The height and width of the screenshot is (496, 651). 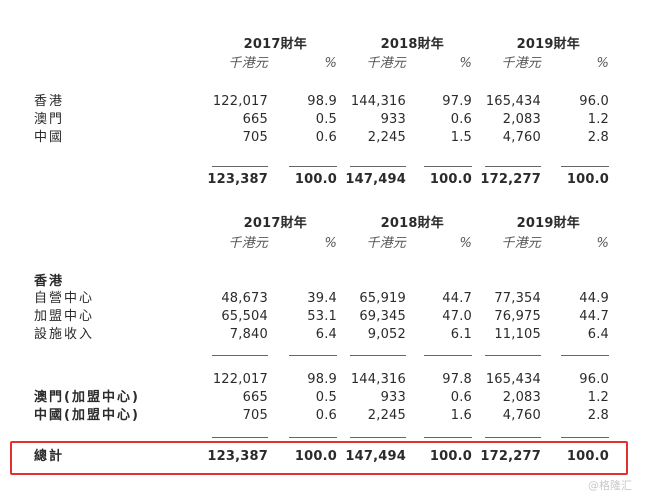 What do you see at coordinates (237, 179) in the screenshot?
I see `table-cell: 123,387` at bounding box center [237, 179].